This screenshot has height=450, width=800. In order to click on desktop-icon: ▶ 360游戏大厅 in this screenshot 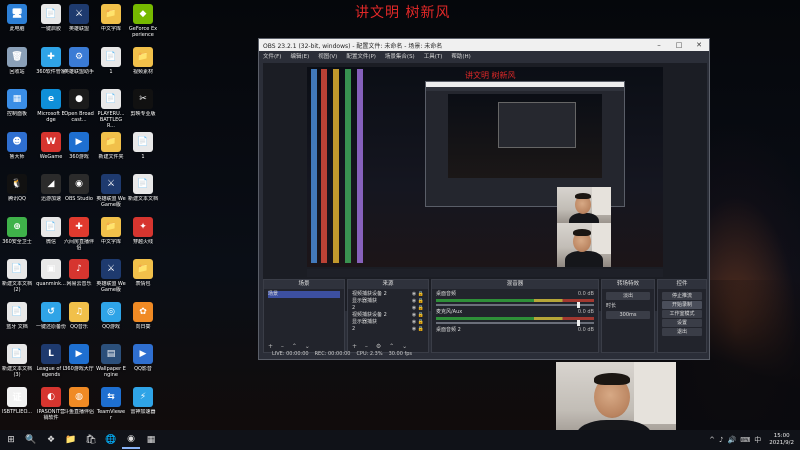, I will do `click(79, 358)`.